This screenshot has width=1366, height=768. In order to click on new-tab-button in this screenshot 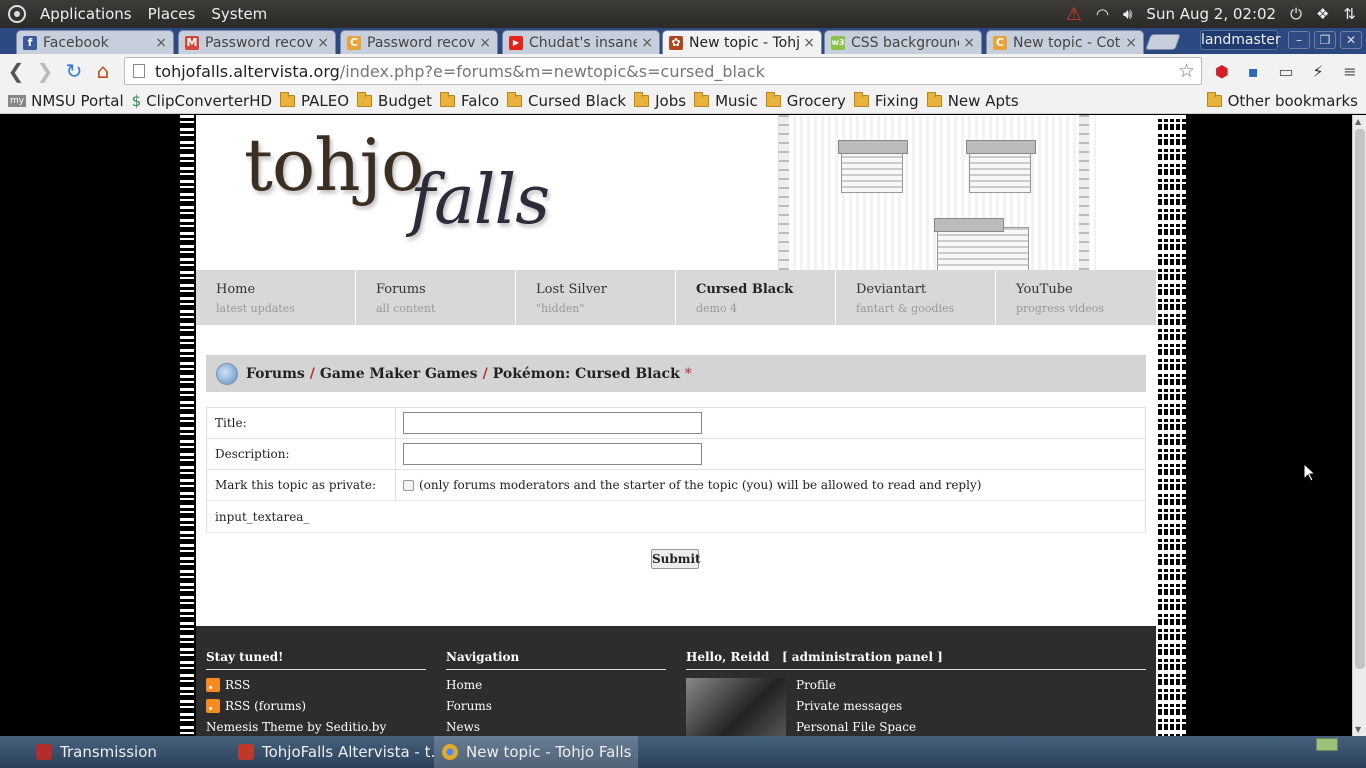, I will do `click(1163, 42)`.